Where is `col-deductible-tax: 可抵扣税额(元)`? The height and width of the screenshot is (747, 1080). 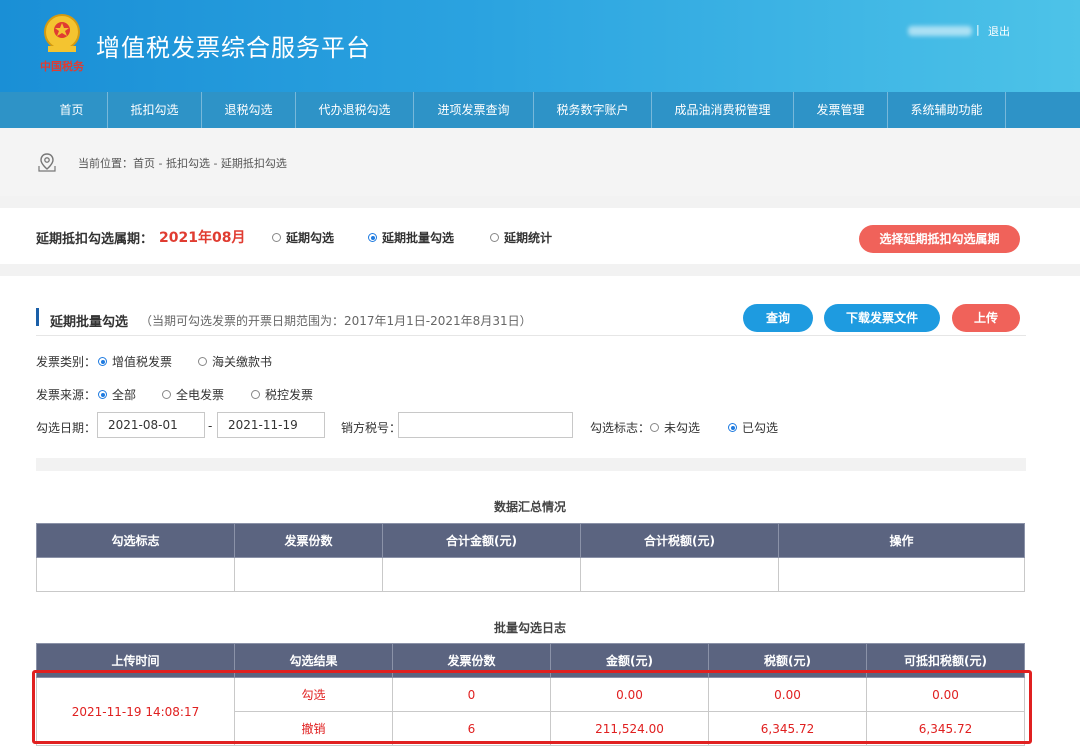 col-deductible-tax: 可抵扣税额(元) is located at coordinates (945, 660).